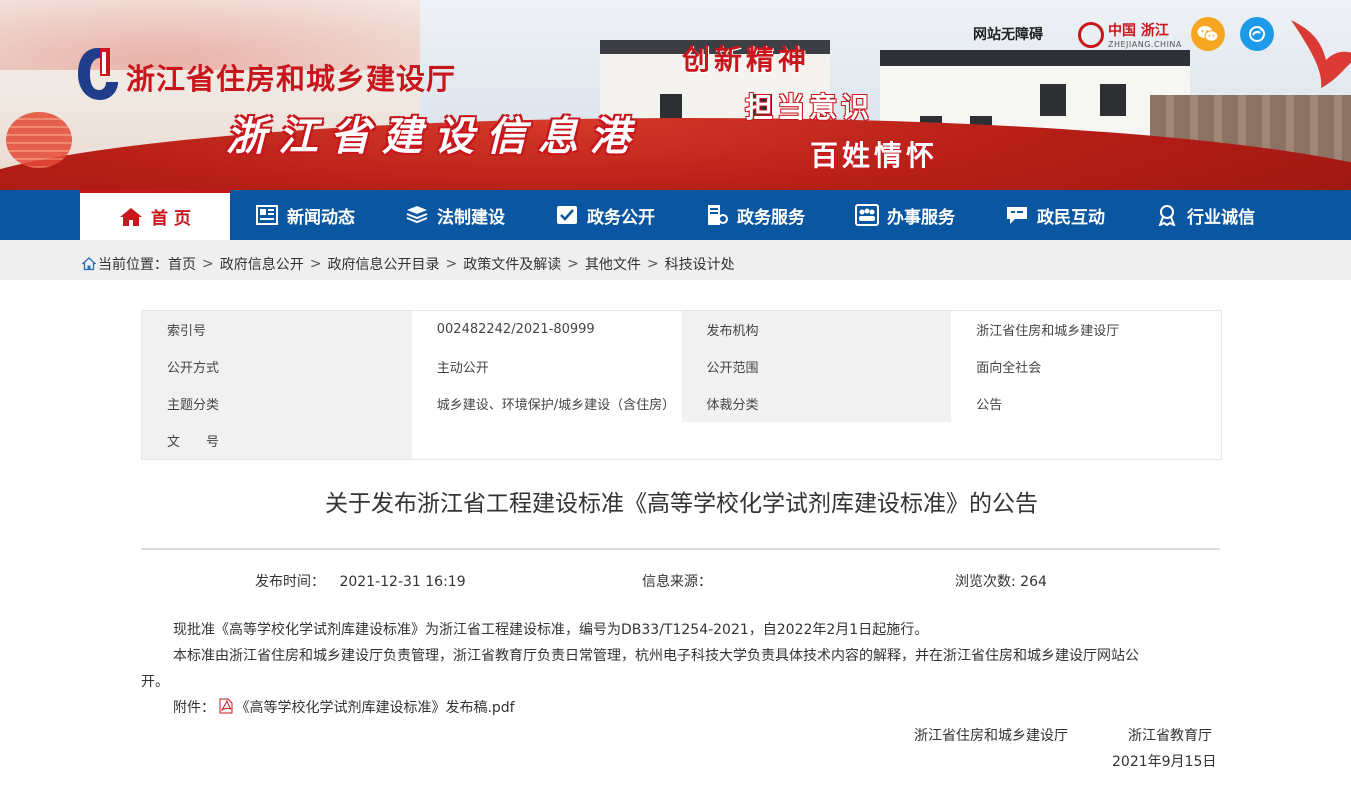 This screenshot has width=1351, height=803. Describe the element at coordinates (171, 219) in the screenshot. I see `nav-home-label: 首 页` at that location.